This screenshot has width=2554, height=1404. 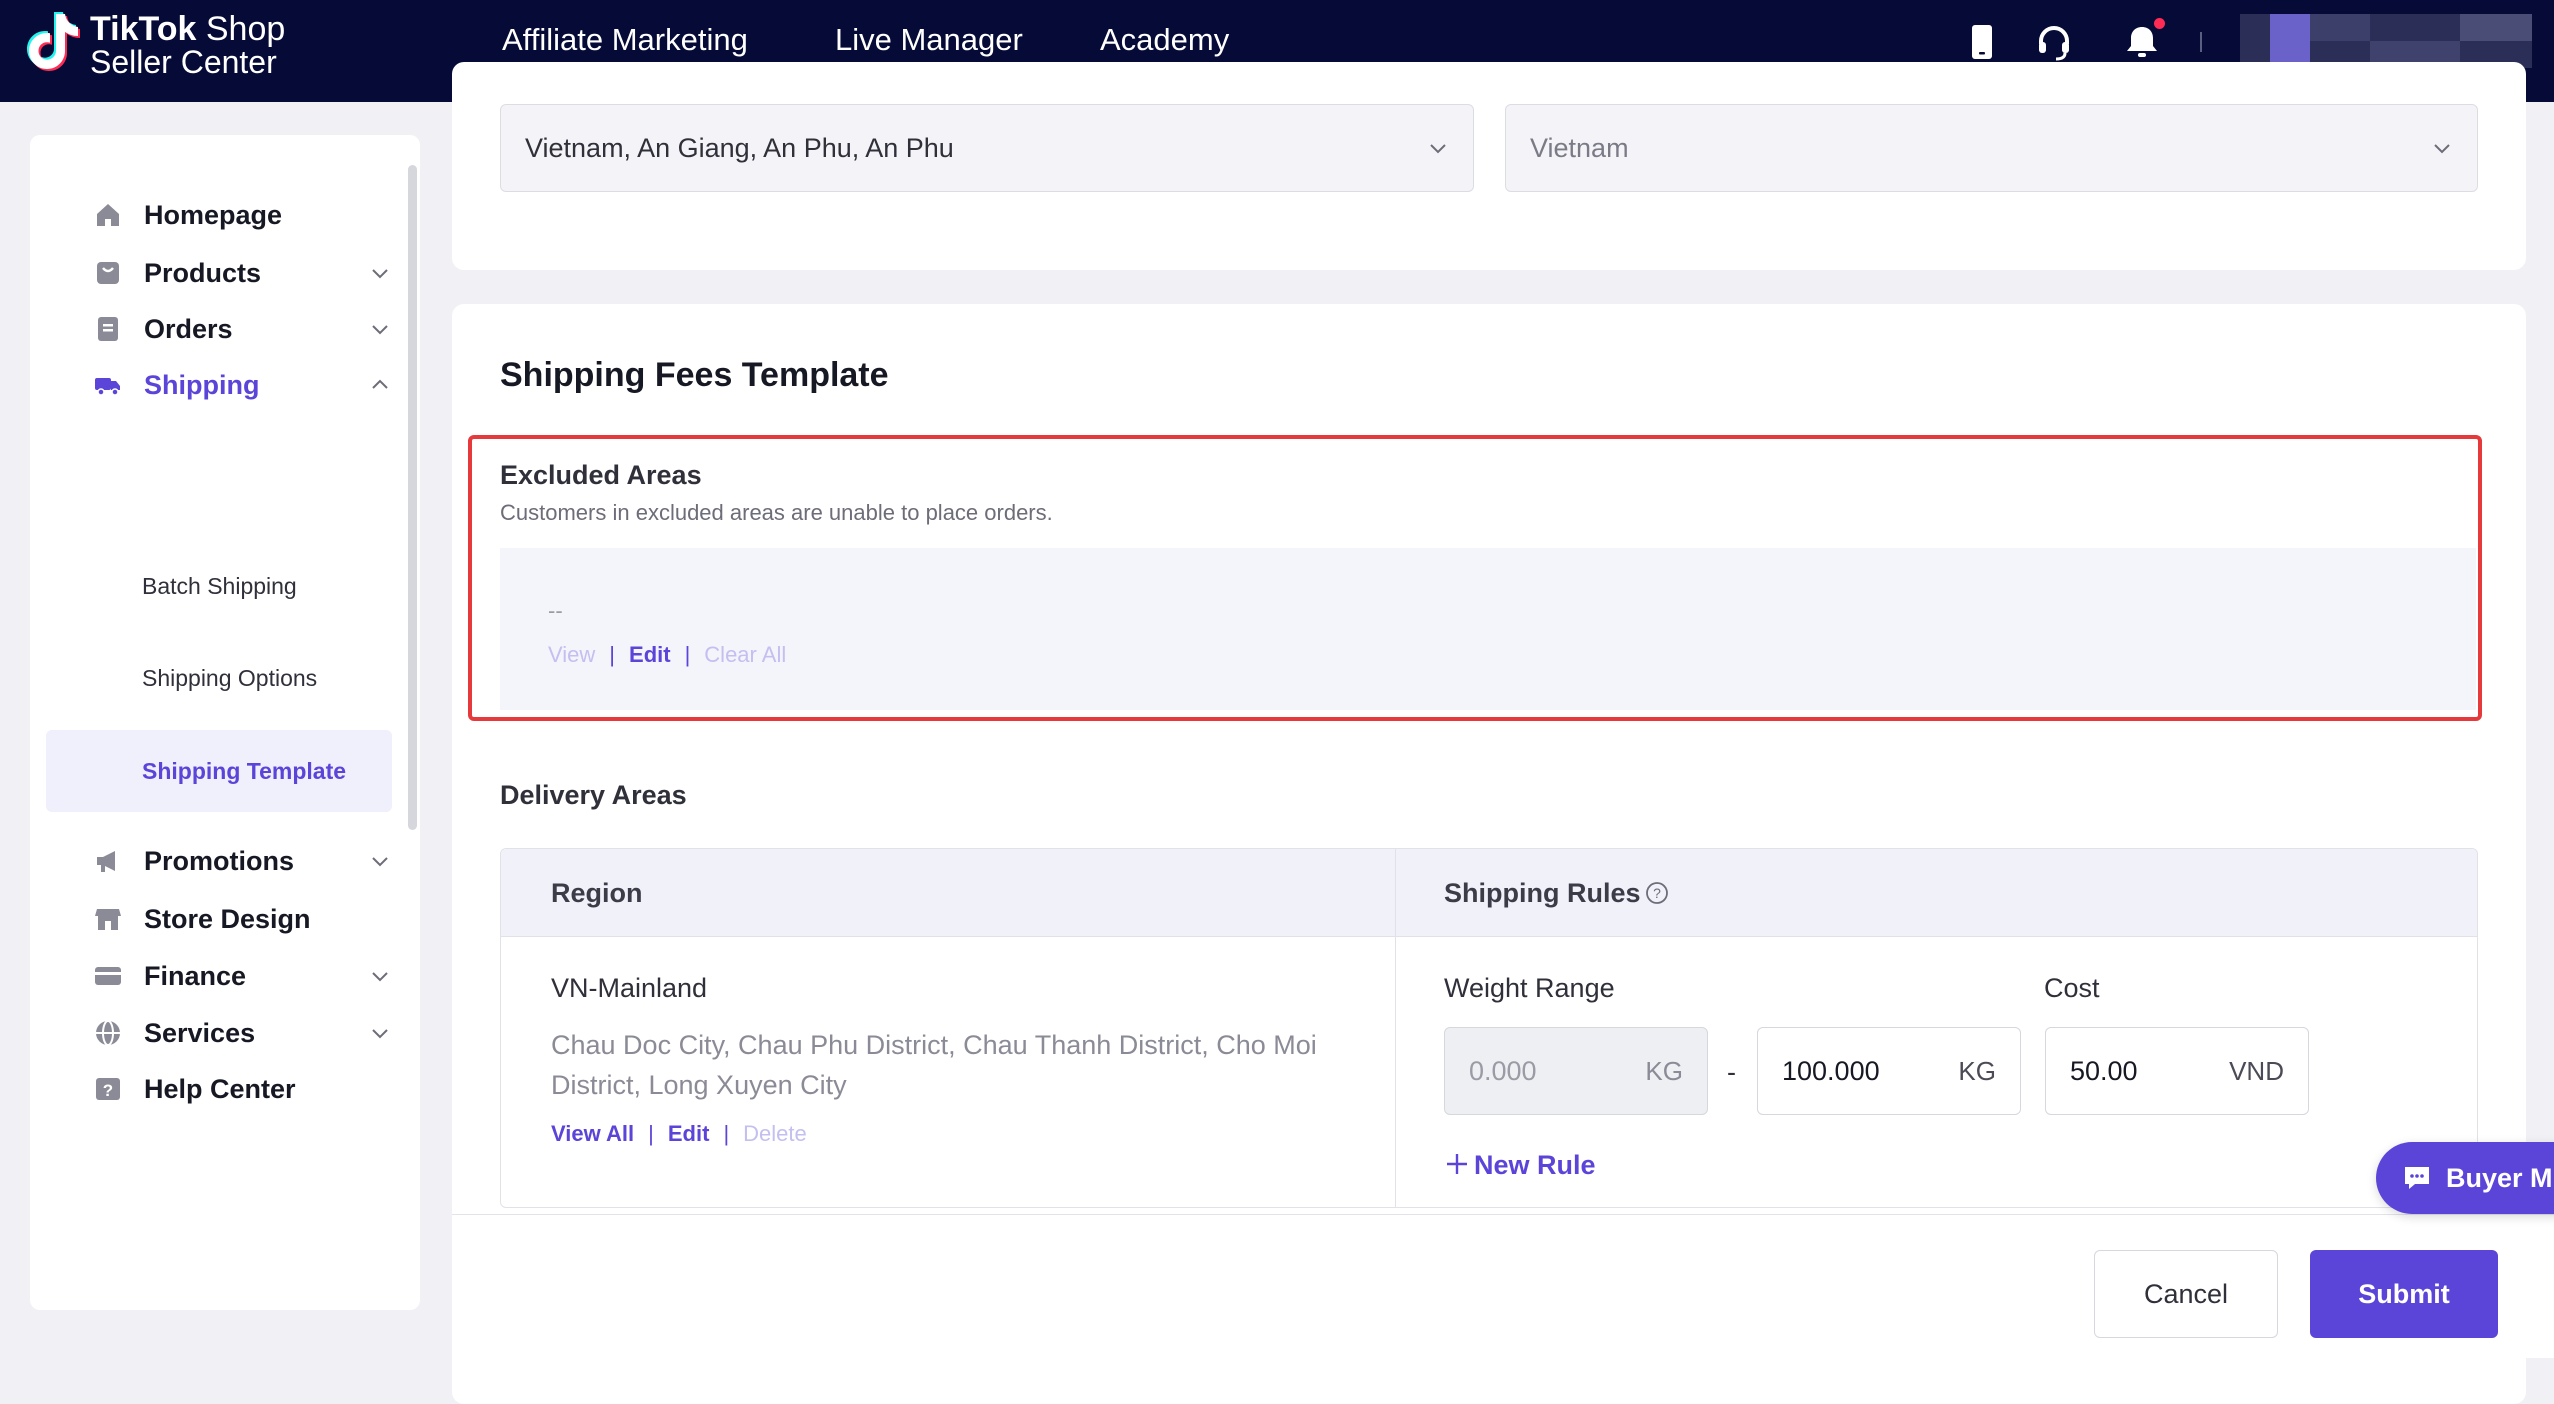 I want to click on tiktok-logo-icon, so click(x=53, y=41).